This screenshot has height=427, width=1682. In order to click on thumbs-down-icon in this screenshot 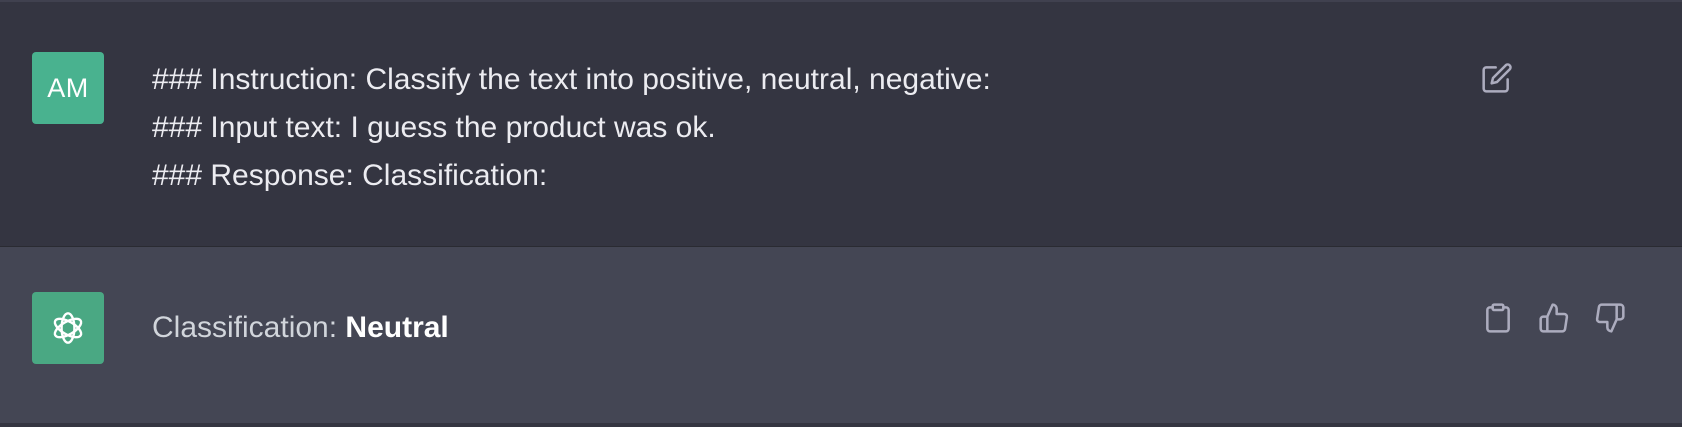, I will do `click(1610, 318)`.